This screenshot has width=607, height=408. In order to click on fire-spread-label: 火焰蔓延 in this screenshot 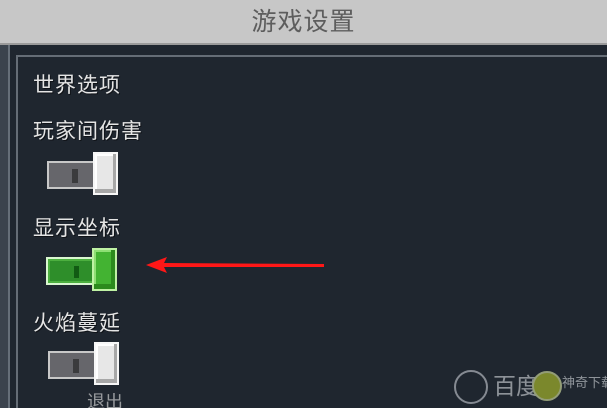, I will do `click(77, 323)`.